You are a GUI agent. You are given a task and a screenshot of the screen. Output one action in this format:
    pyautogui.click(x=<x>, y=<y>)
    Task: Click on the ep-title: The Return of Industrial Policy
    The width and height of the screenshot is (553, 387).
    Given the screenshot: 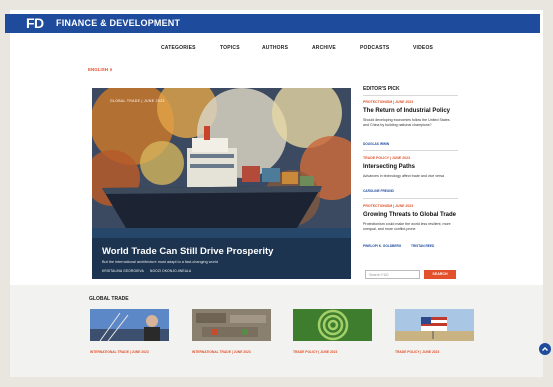 What is the action you would take?
    pyautogui.click(x=406, y=111)
    